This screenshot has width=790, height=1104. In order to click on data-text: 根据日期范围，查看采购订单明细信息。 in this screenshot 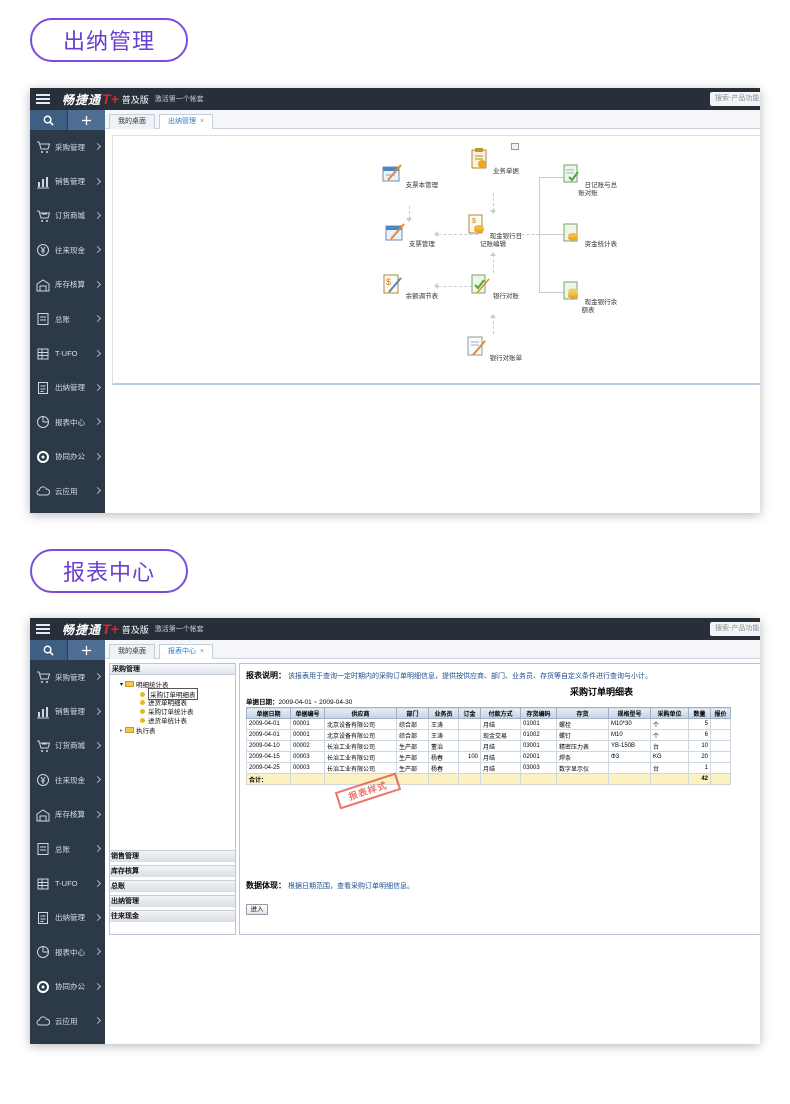, I will do `click(350, 886)`.